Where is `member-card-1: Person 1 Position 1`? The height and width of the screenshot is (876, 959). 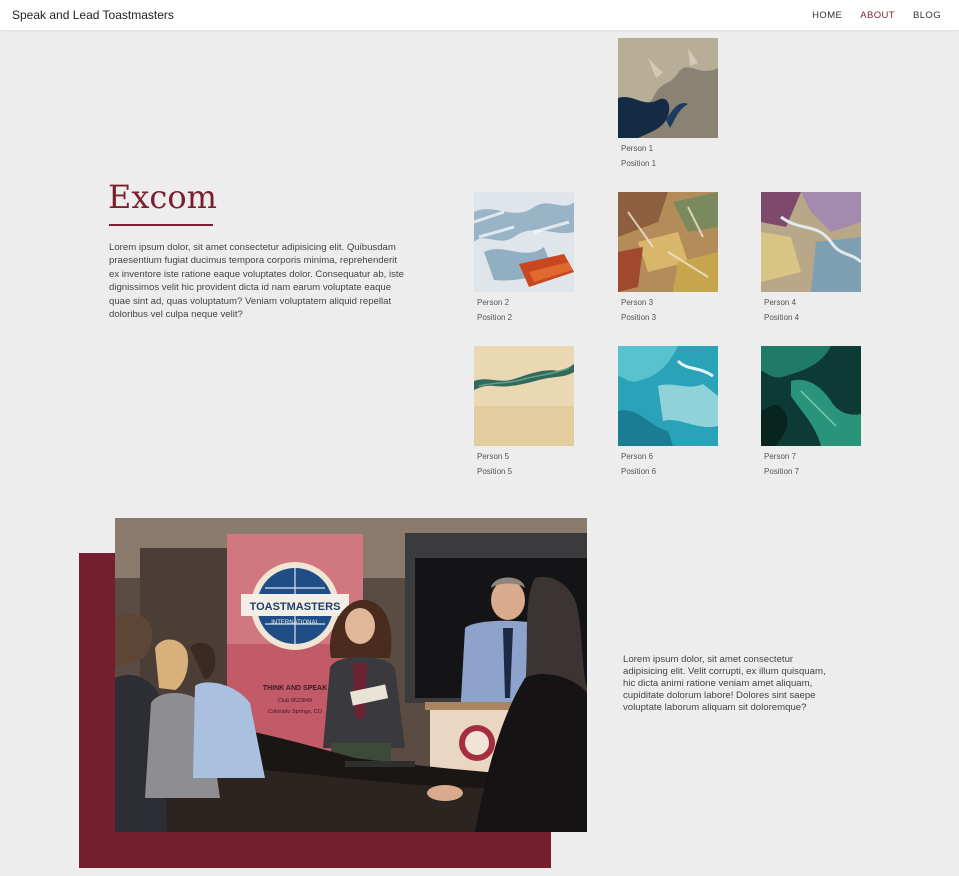 member-card-1: Person 1 Position 1 is located at coordinates (668, 103).